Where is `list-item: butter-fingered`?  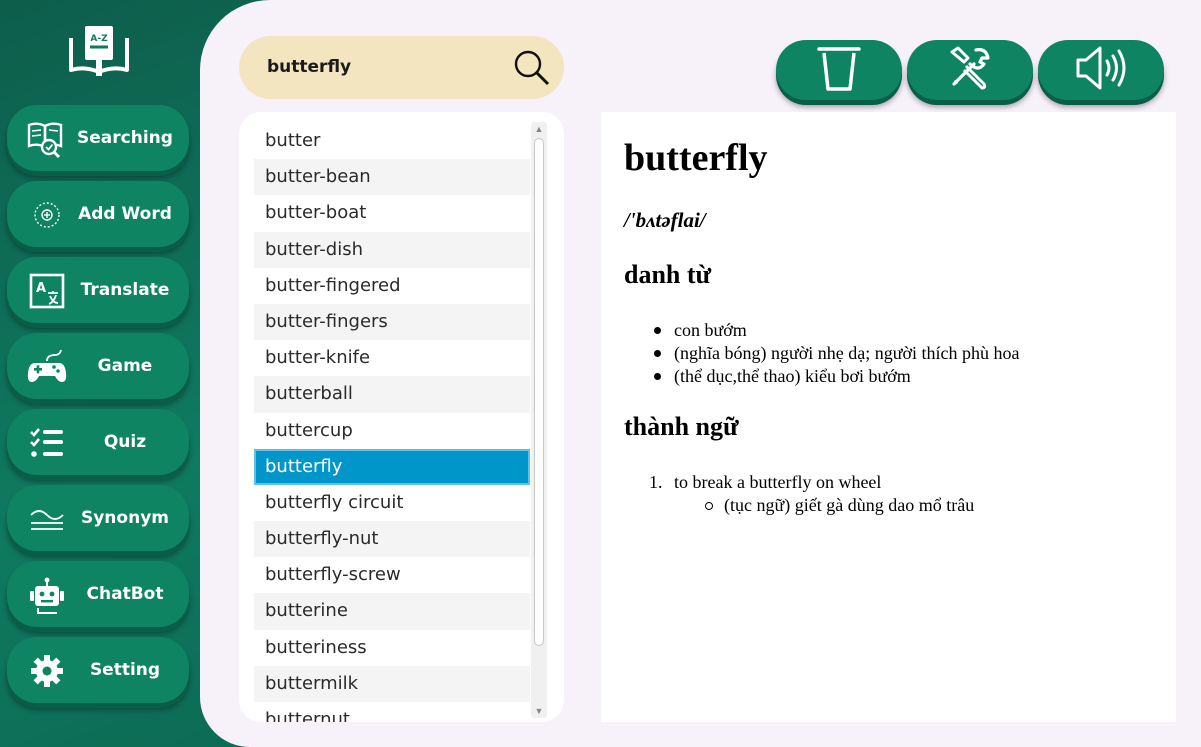 list-item: butter-fingered is located at coordinates (392, 286).